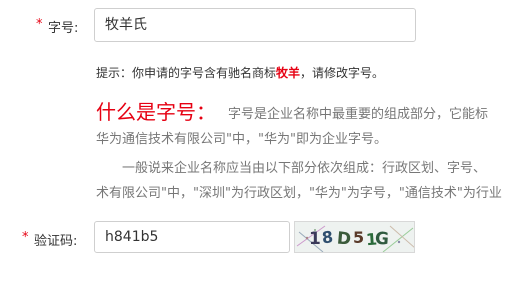 The image size is (509, 290). I want to click on name-field-label: 字号:, so click(63, 28).